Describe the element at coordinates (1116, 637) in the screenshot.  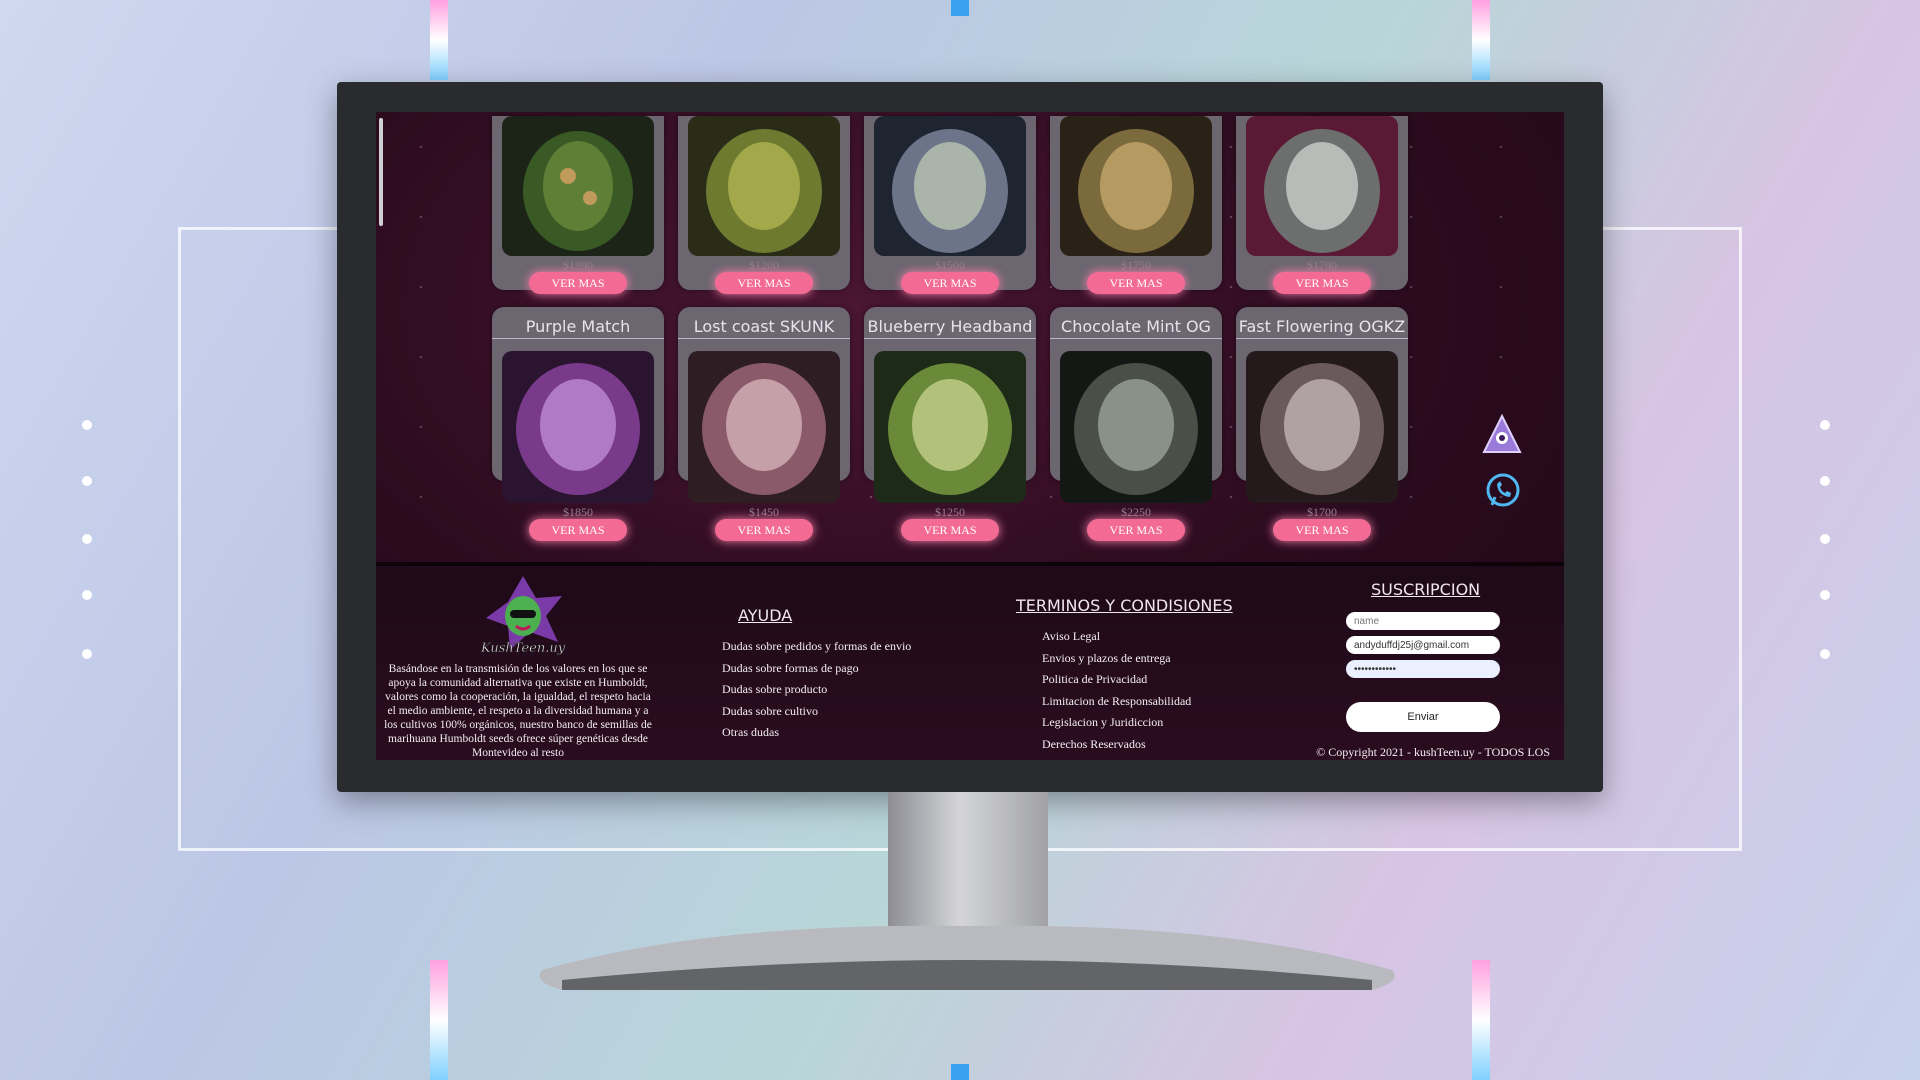
I see `terms-link: Aviso Legal` at that location.